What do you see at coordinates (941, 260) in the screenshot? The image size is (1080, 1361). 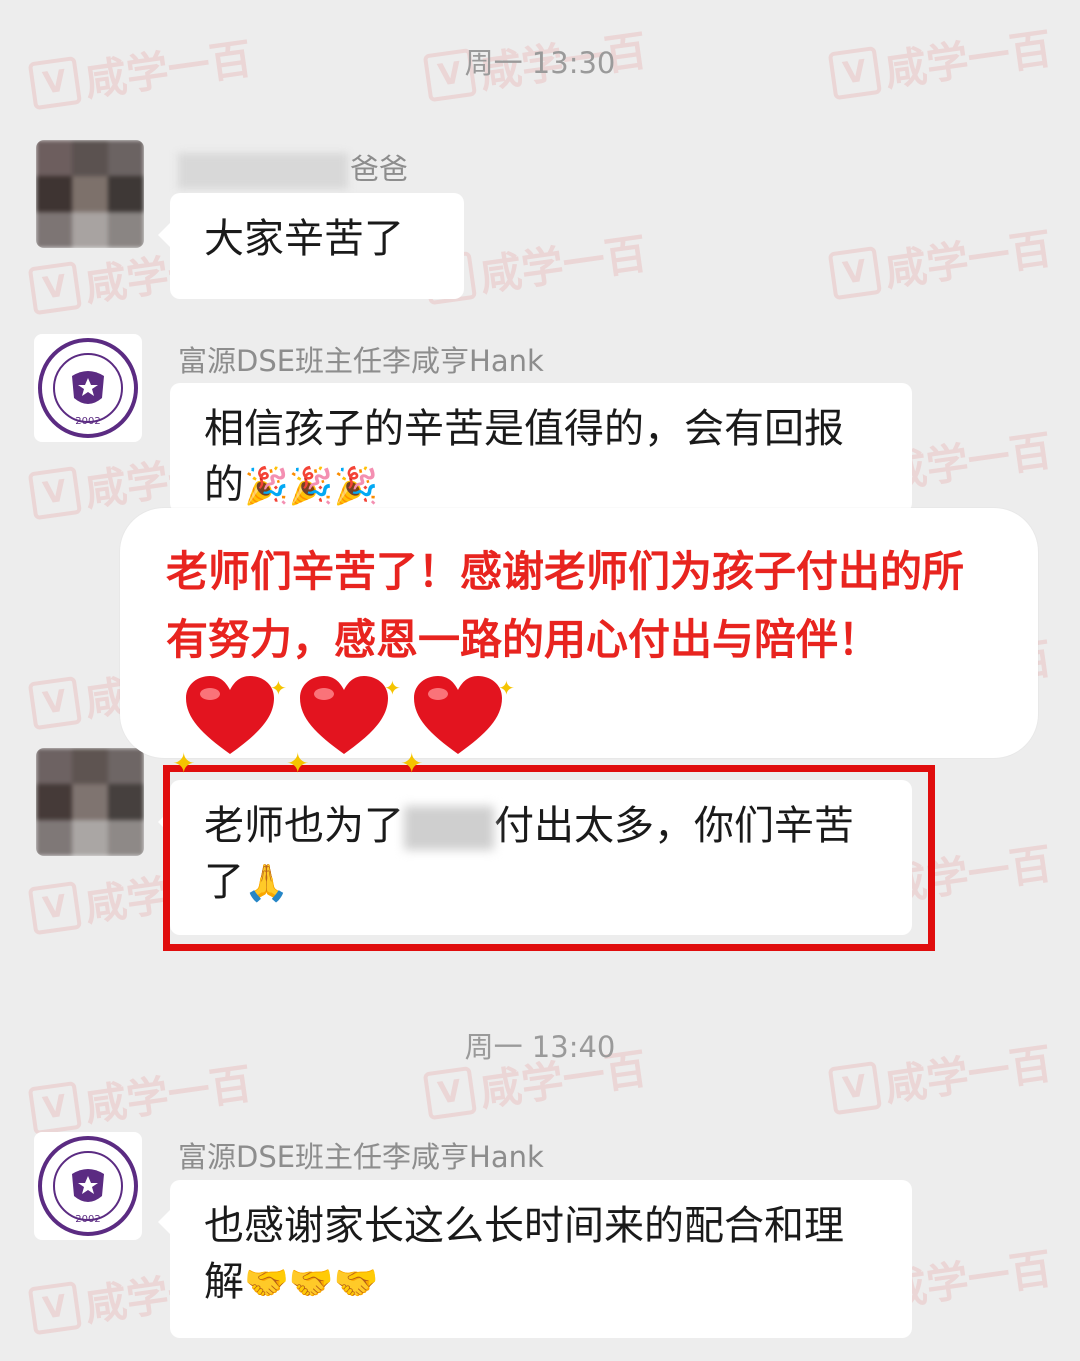 I see `watermark: V咸学一百` at bounding box center [941, 260].